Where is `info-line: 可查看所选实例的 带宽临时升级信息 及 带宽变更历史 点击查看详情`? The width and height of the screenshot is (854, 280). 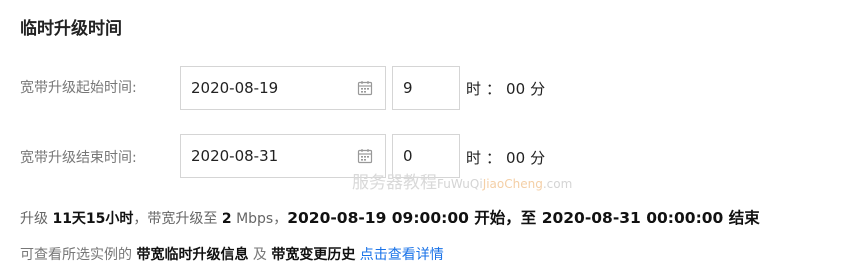
info-line: 可查看所选实例的 带宽临时升级信息 及 带宽变更历史 点击查看详情 is located at coordinates (232, 254).